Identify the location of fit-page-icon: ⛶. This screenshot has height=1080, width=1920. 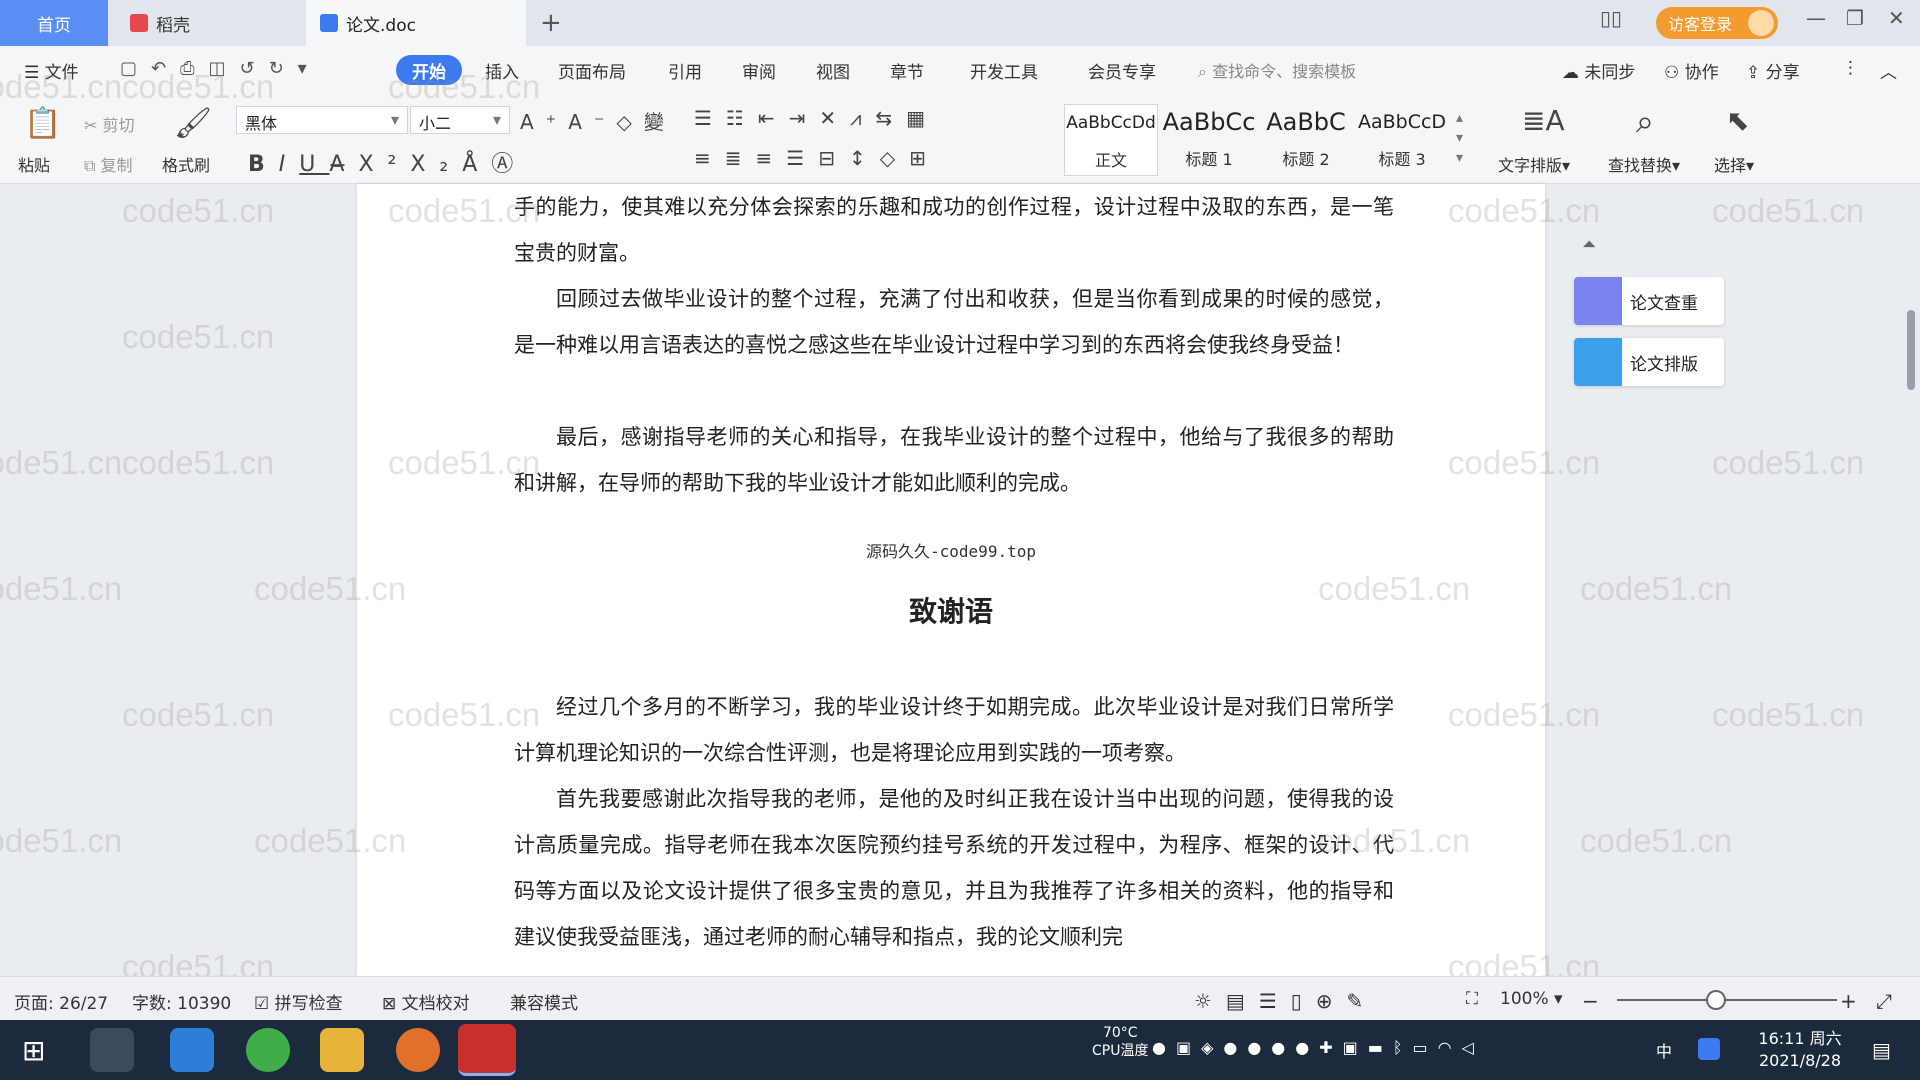
(1472, 999).